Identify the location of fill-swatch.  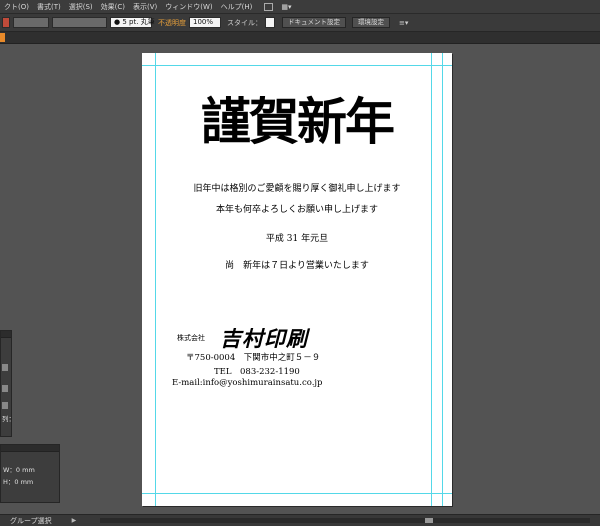
(6, 22).